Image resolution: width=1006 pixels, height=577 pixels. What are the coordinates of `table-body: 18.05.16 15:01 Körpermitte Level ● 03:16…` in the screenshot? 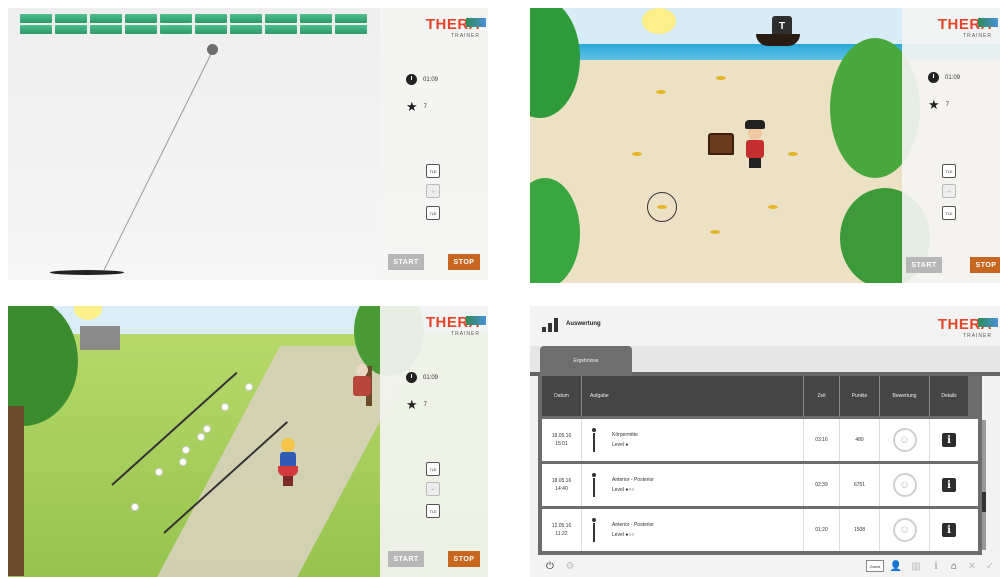 It's located at (760, 485).